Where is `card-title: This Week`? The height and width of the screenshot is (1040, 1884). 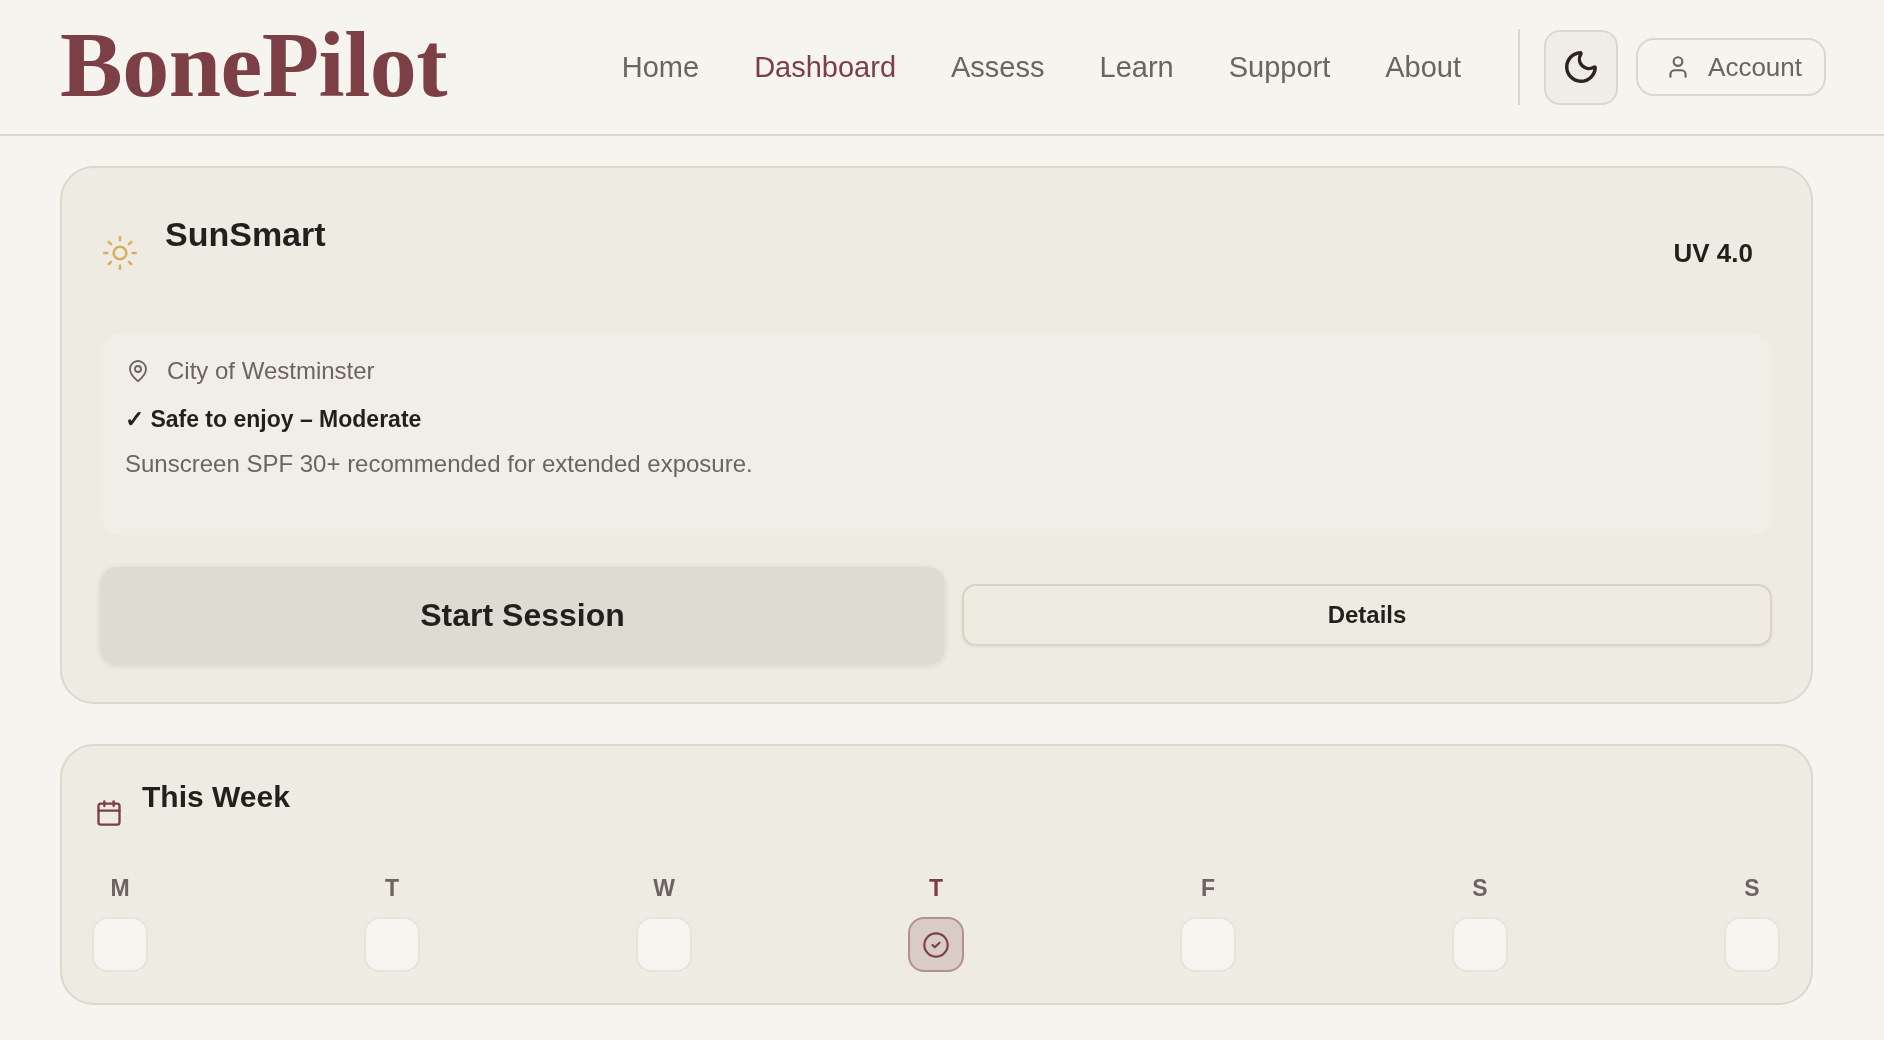
card-title: This Week is located at coordinates (216, 797).